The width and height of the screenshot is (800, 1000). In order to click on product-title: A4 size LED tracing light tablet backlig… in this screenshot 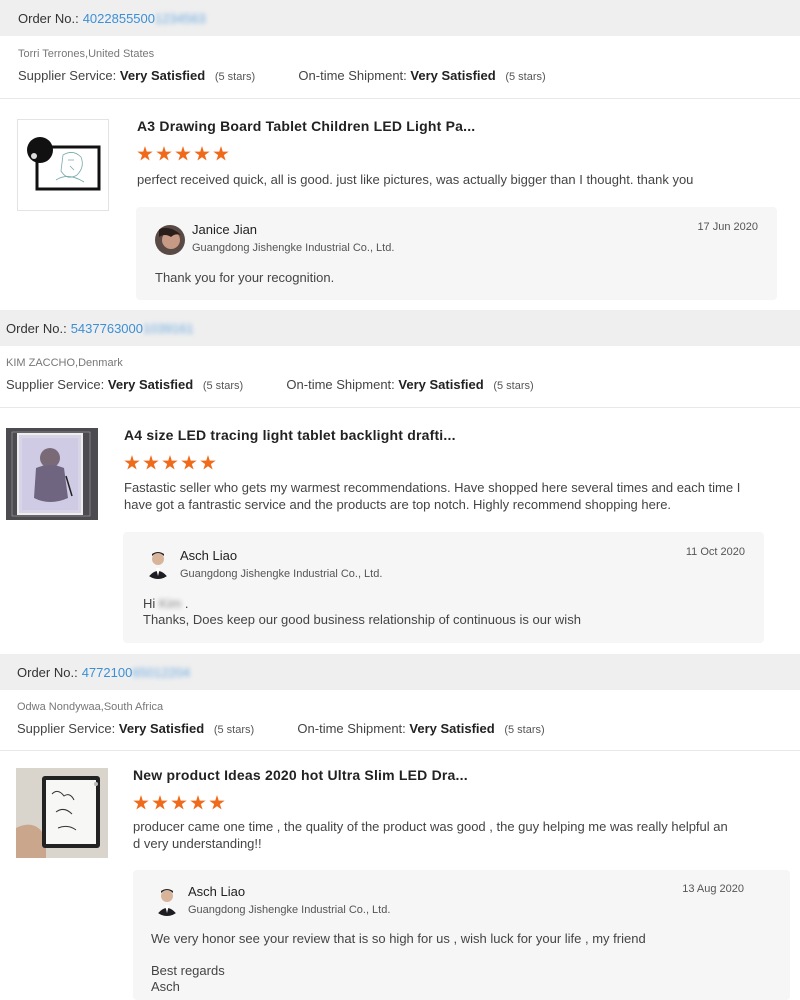, I will do `click(290, 435)`.